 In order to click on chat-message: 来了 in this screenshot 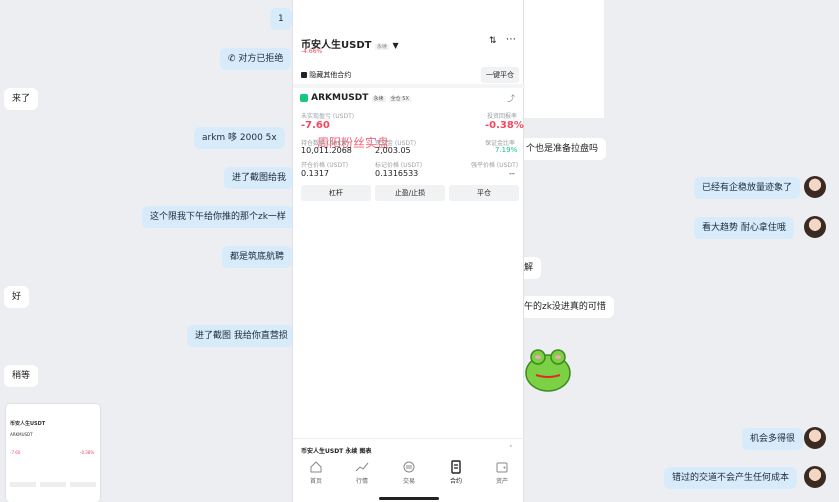, I will do `click(21, 99)`.